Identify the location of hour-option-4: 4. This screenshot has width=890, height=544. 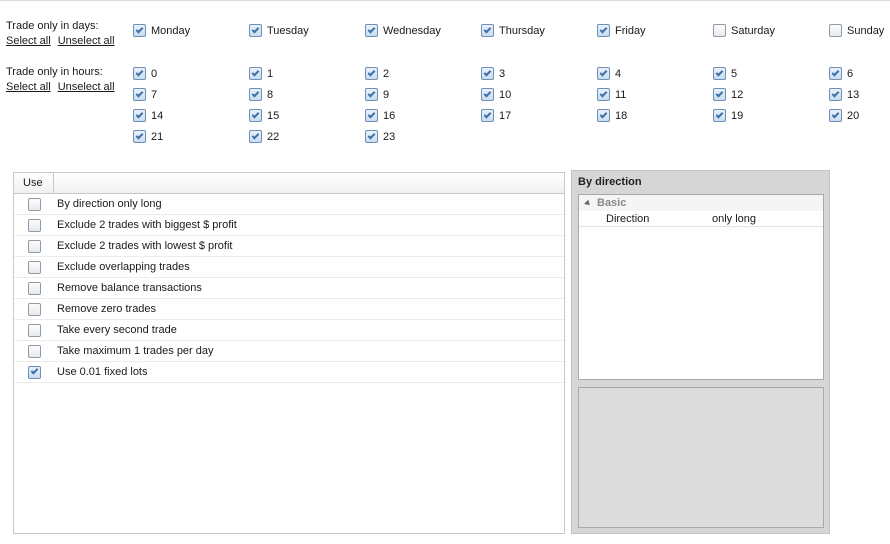
(609, 73).